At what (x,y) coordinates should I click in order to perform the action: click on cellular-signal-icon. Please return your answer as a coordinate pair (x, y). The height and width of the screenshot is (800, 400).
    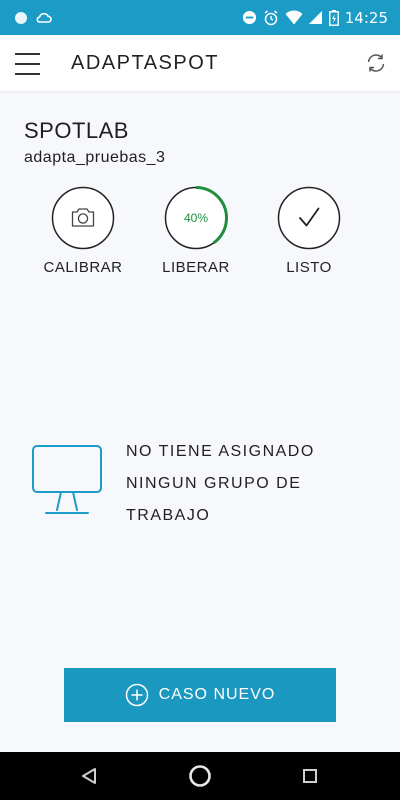
    Looking at the image, I should click on (315, 17).